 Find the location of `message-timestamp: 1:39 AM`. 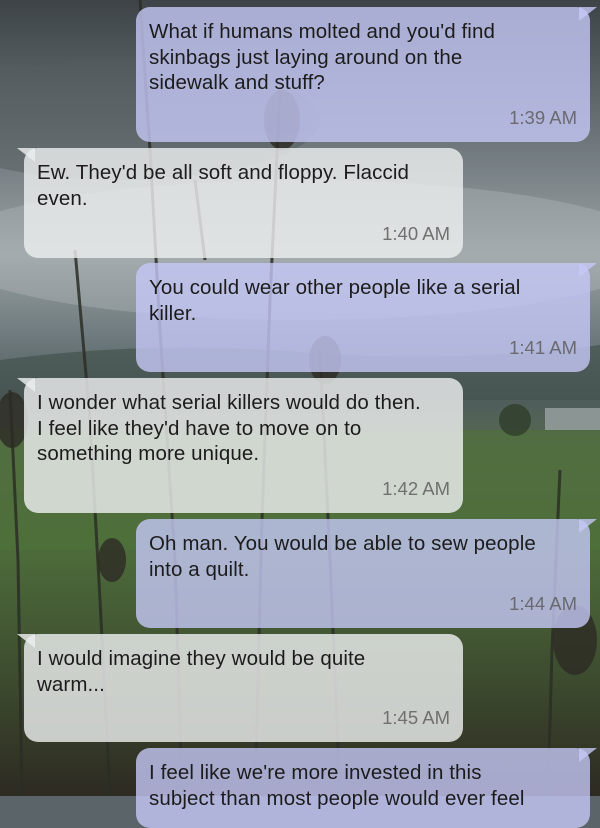

message-timestamp: 1:39 AM is located at coordinates (543, 117).